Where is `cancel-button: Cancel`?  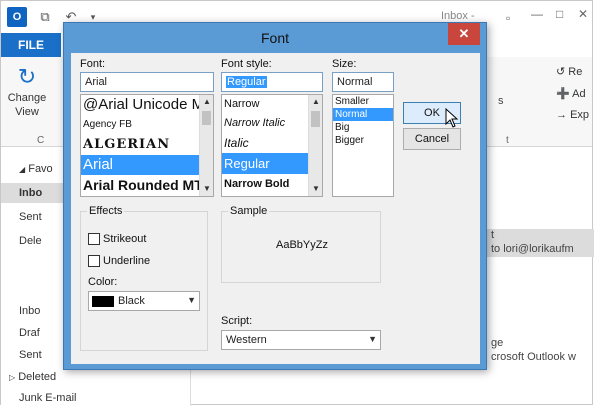
cancel-button: Cancel is located at coordinates (432, 139).